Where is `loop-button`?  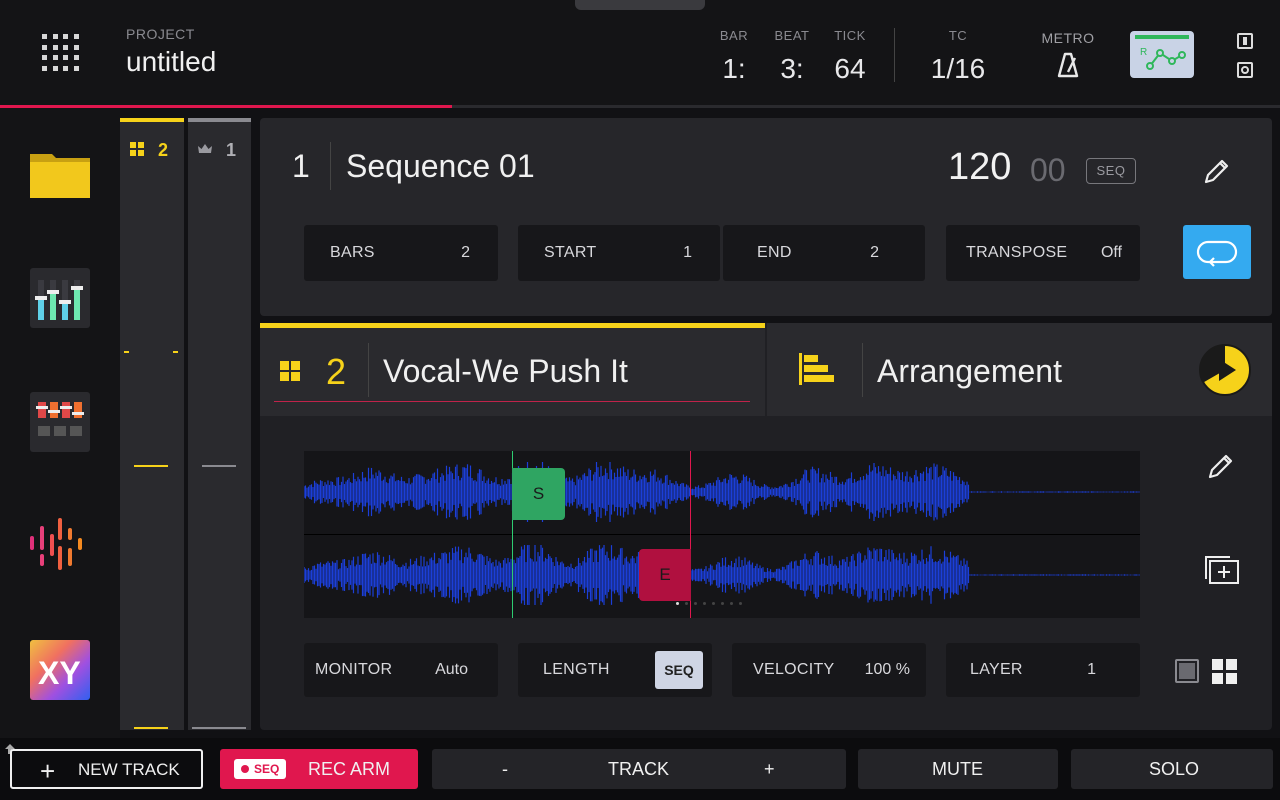 loop-button is located at coordinates (1217, 252).